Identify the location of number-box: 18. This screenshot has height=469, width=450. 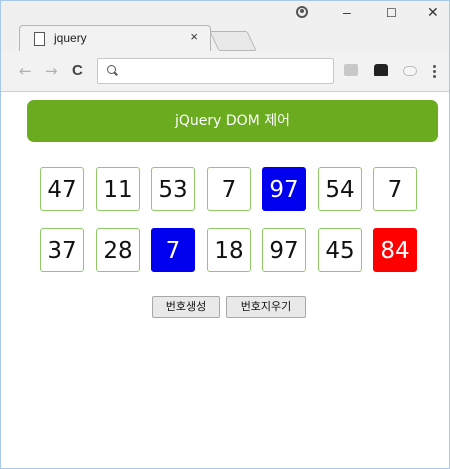
(229, 250).